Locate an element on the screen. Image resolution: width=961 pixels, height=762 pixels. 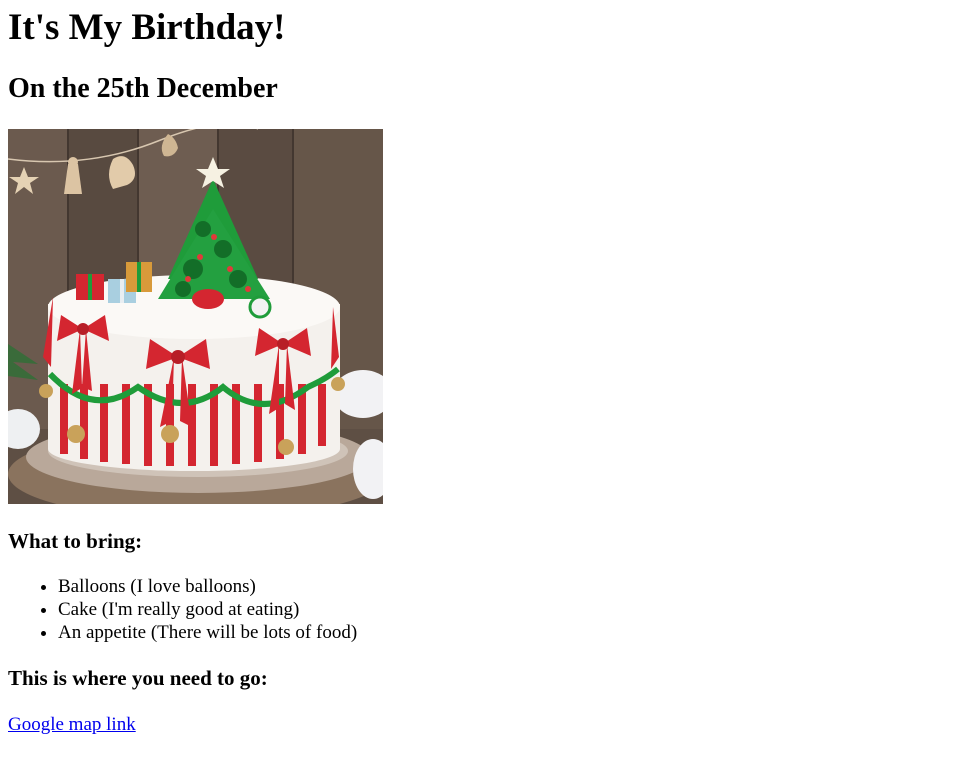
page-title: It's My Birthday! is located at coordinates (147, 27).